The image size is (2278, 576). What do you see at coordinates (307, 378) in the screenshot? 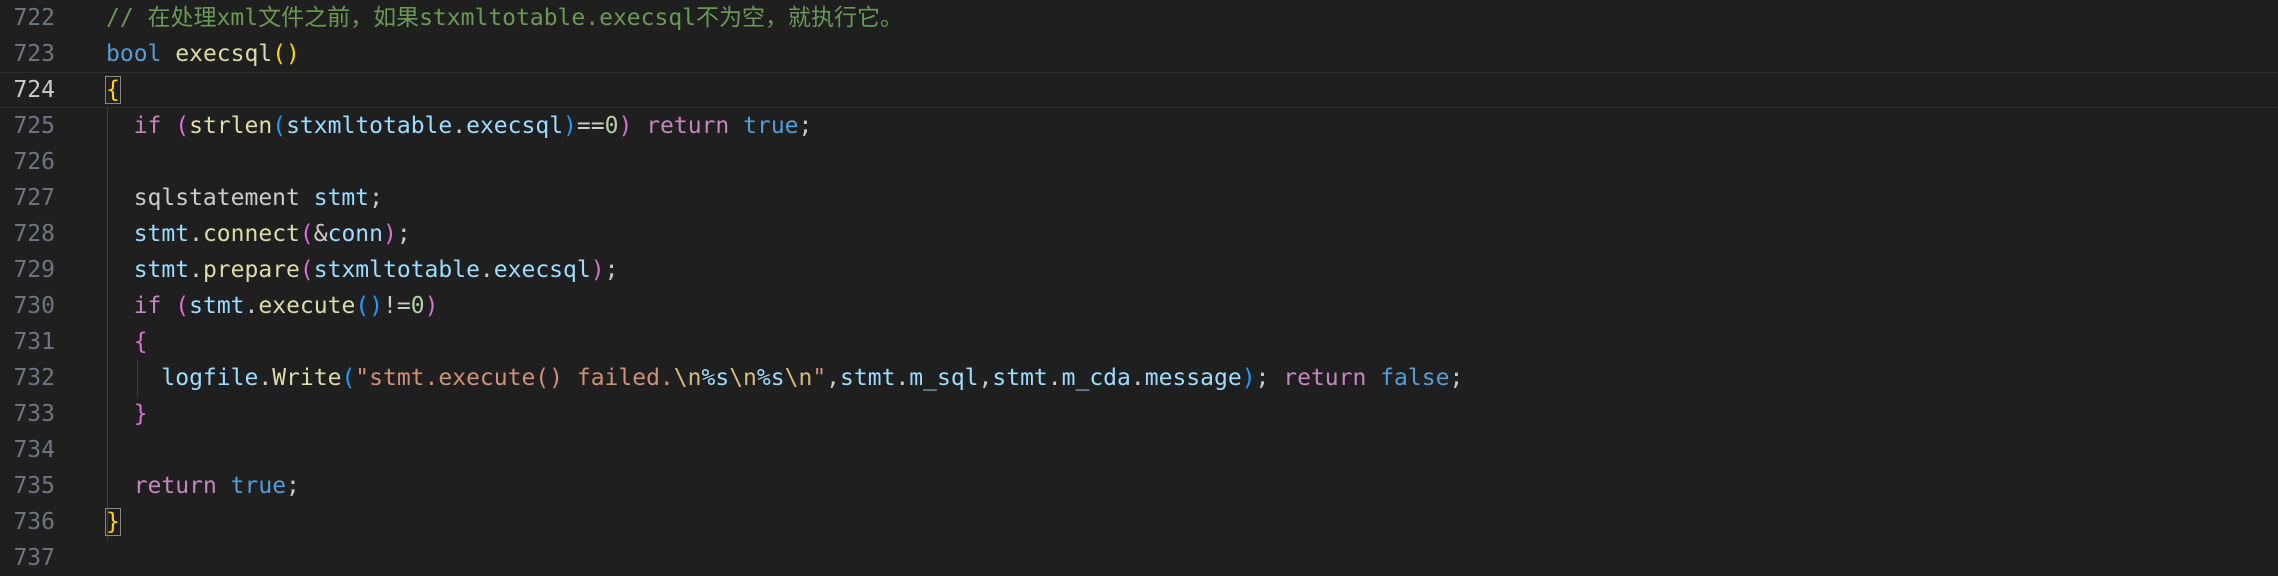
I see `code-token-function: Write` at bounding box center [307, 378].